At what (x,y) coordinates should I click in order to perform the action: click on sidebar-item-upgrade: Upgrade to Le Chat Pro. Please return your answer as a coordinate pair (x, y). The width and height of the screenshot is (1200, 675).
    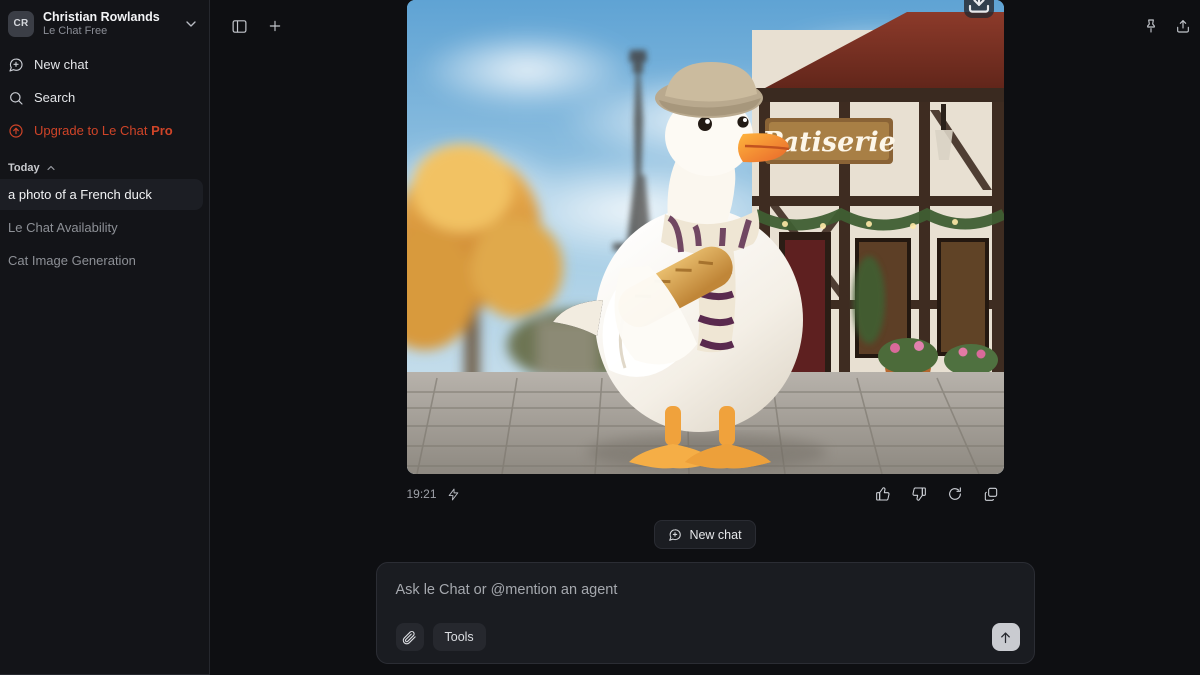
    Looking at the image, I should click on (101, 131).